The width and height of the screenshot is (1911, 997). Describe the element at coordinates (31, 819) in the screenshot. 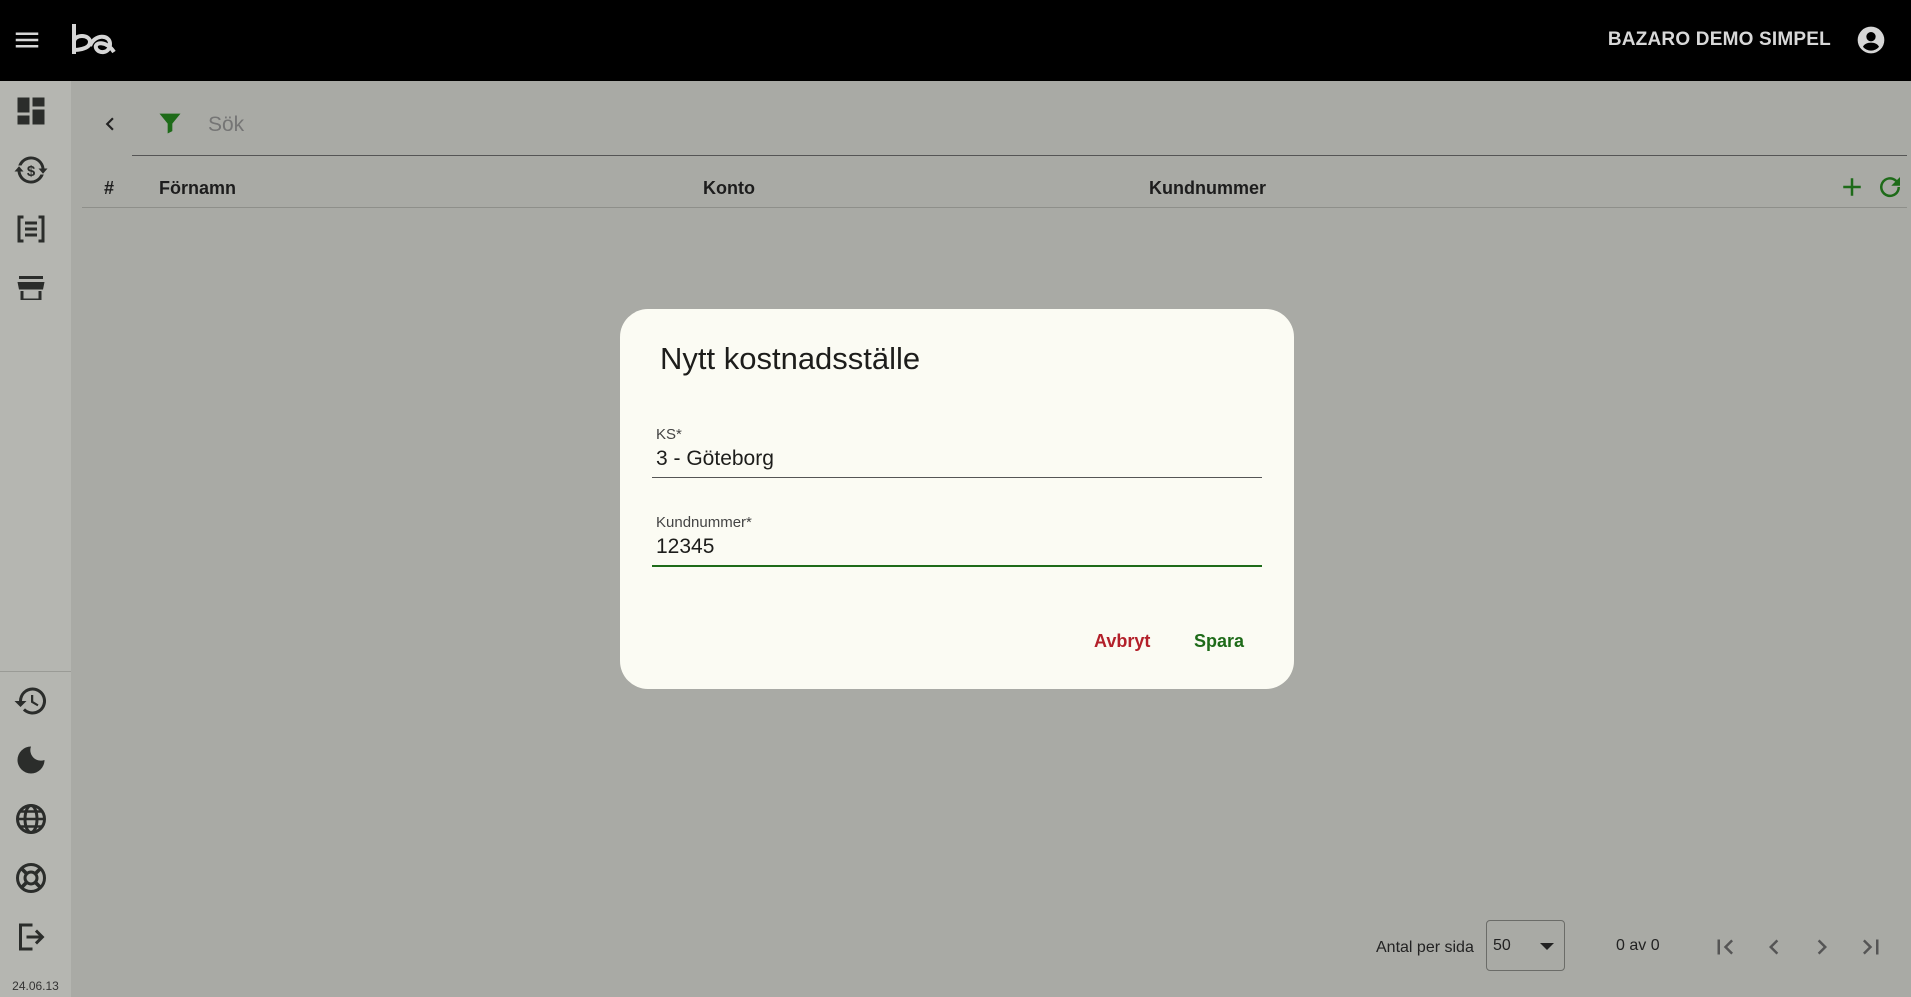

I see `language-globe-icon` at that location.